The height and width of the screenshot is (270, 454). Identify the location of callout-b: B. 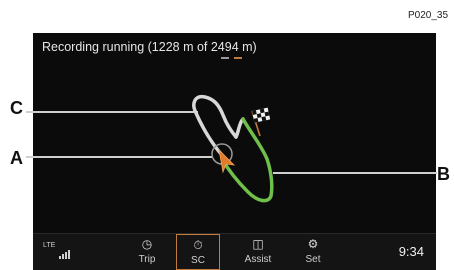
(443, 174).